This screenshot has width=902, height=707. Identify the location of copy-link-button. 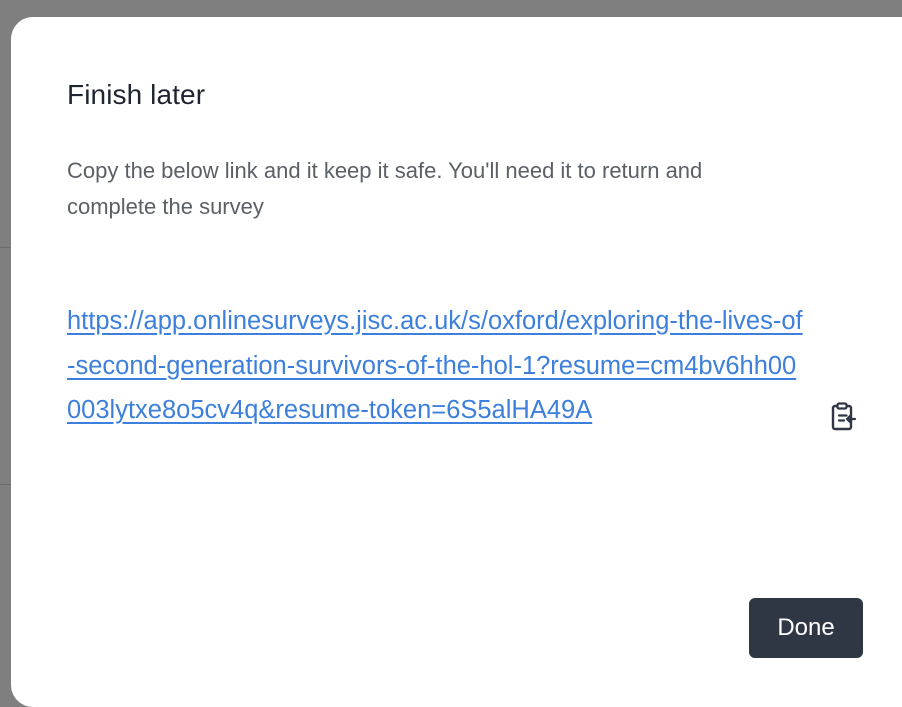
(844, 417).